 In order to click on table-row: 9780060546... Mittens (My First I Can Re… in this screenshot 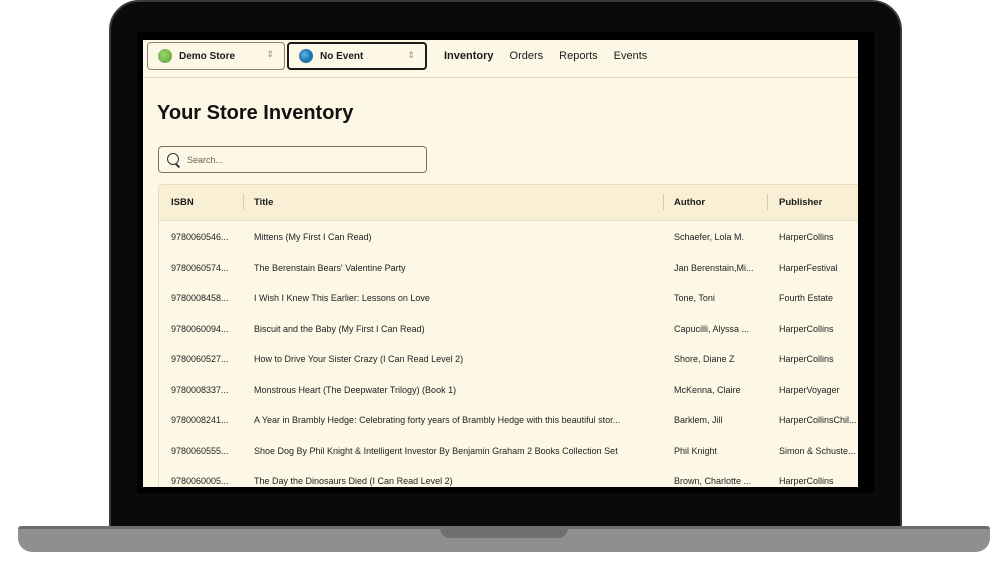, I will do `click(508, 237)`.